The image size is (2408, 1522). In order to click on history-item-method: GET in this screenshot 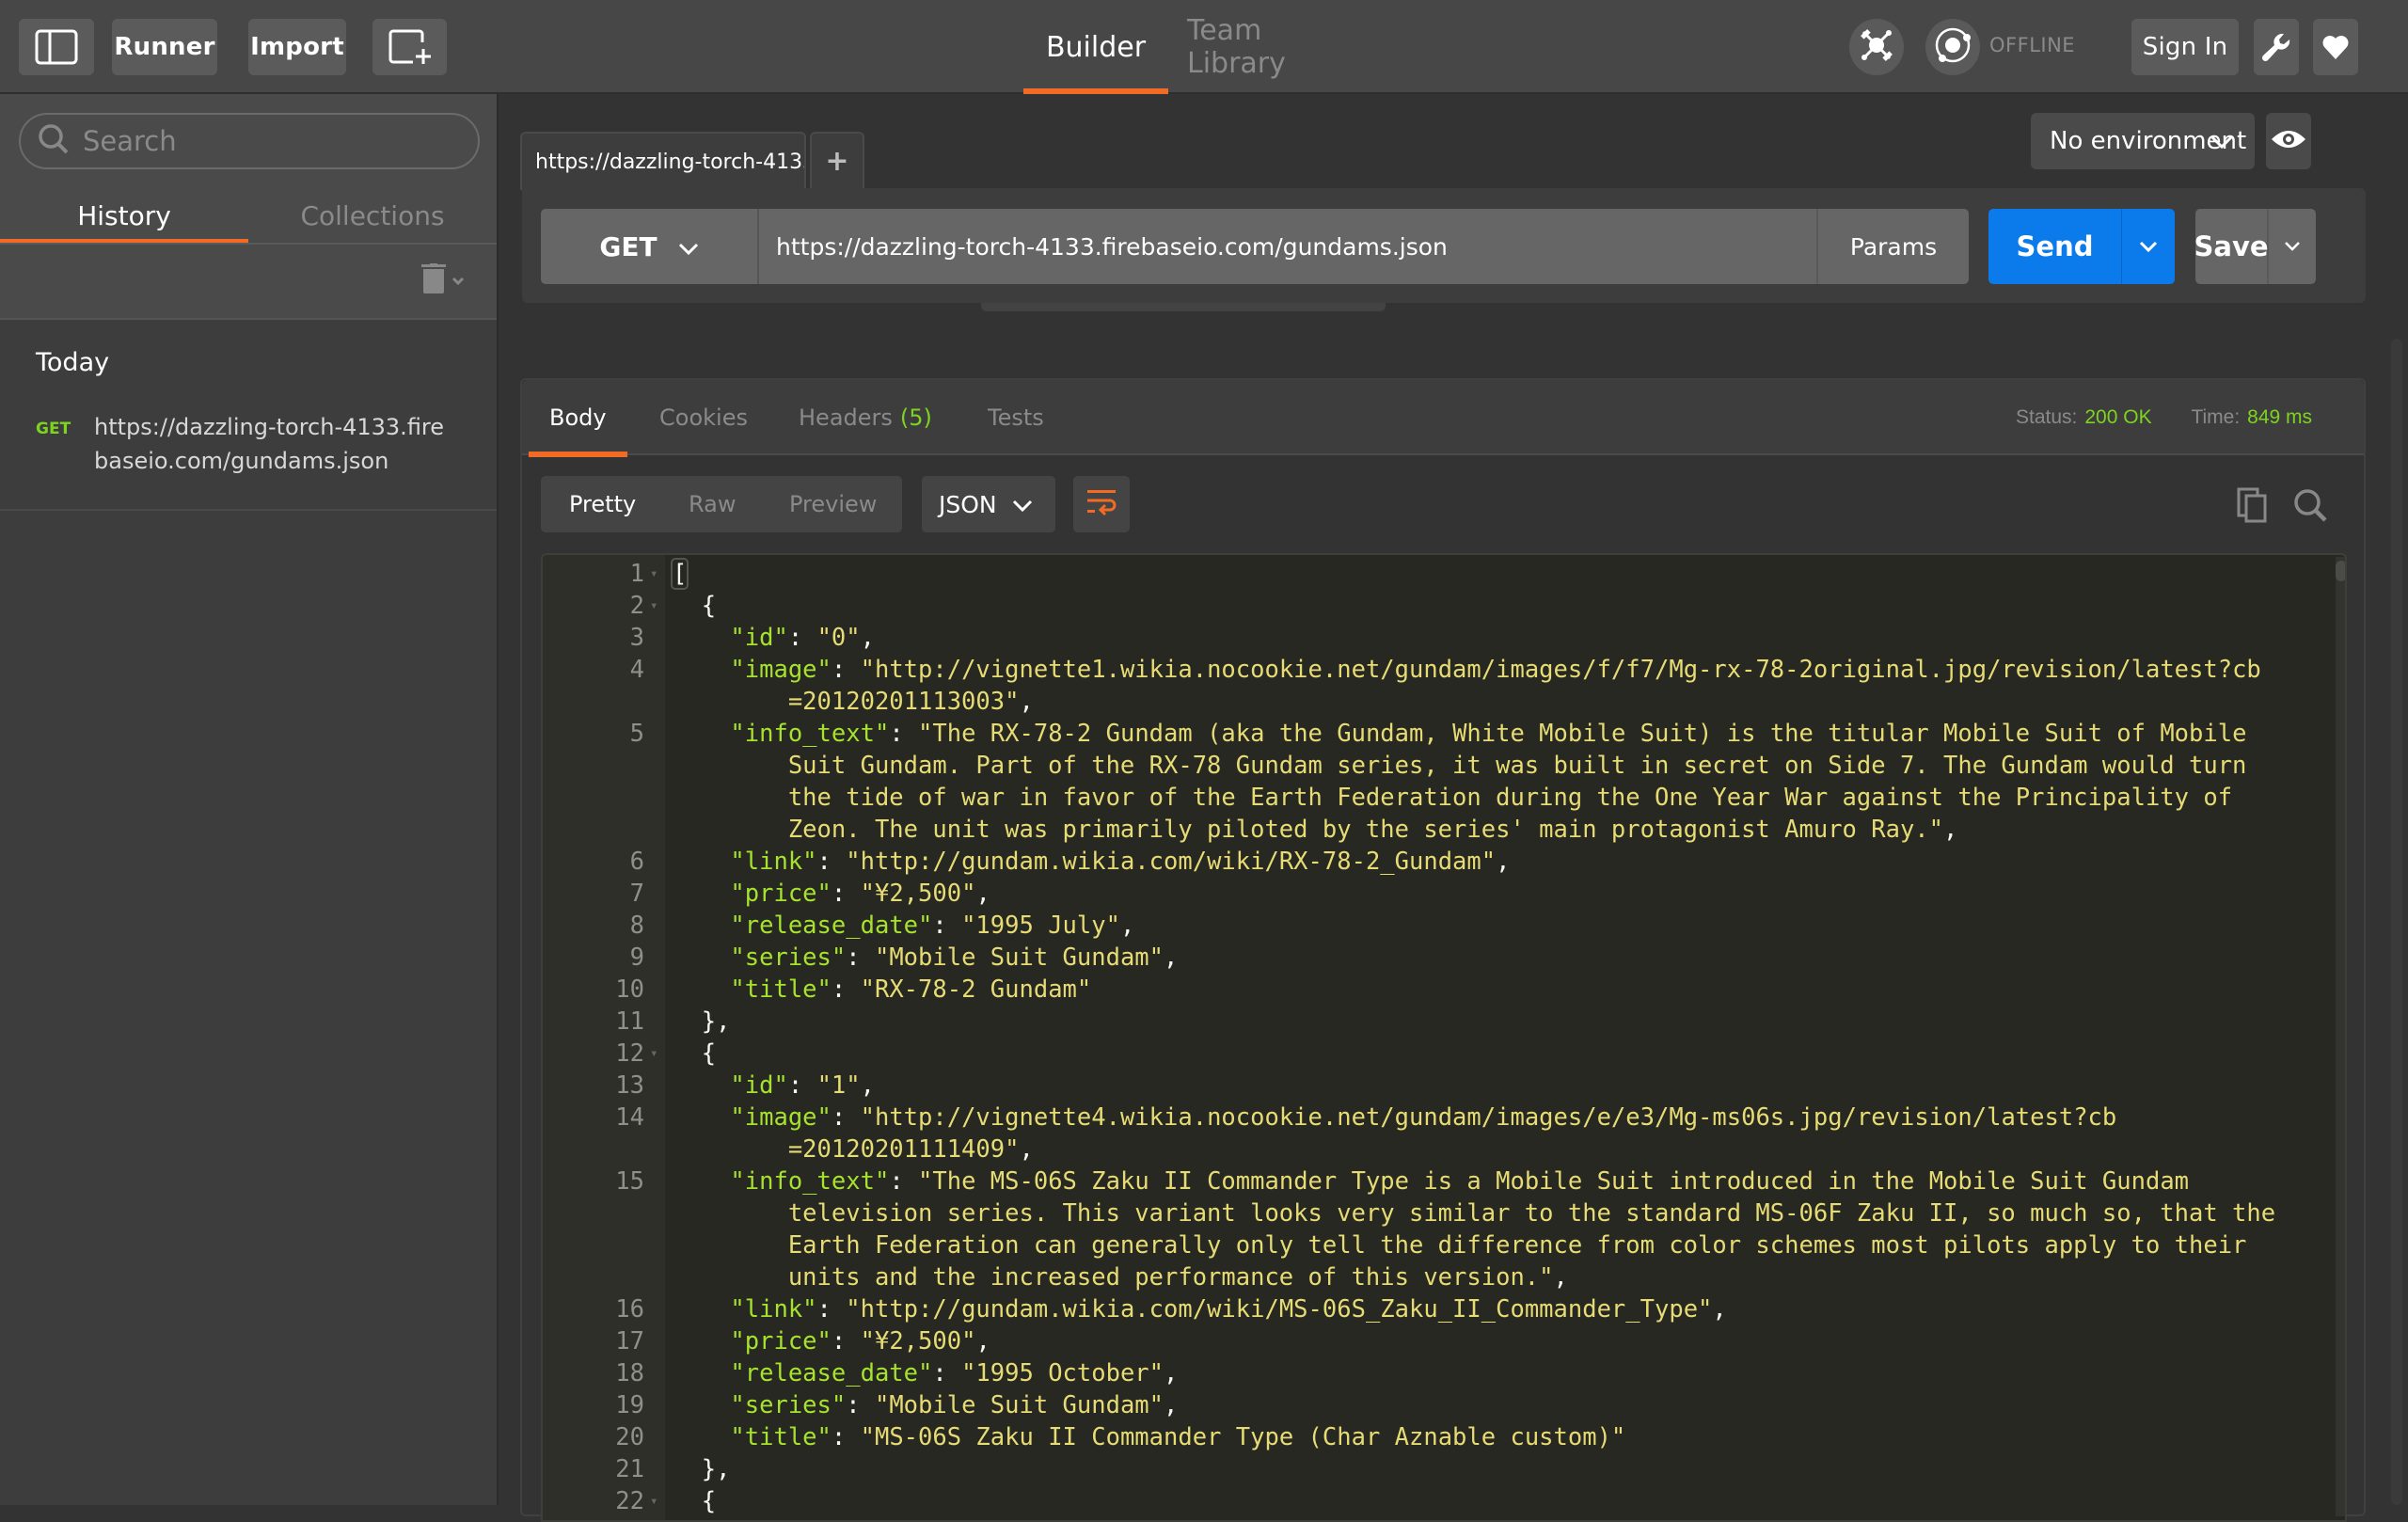, I will do `click(54, 429)`.